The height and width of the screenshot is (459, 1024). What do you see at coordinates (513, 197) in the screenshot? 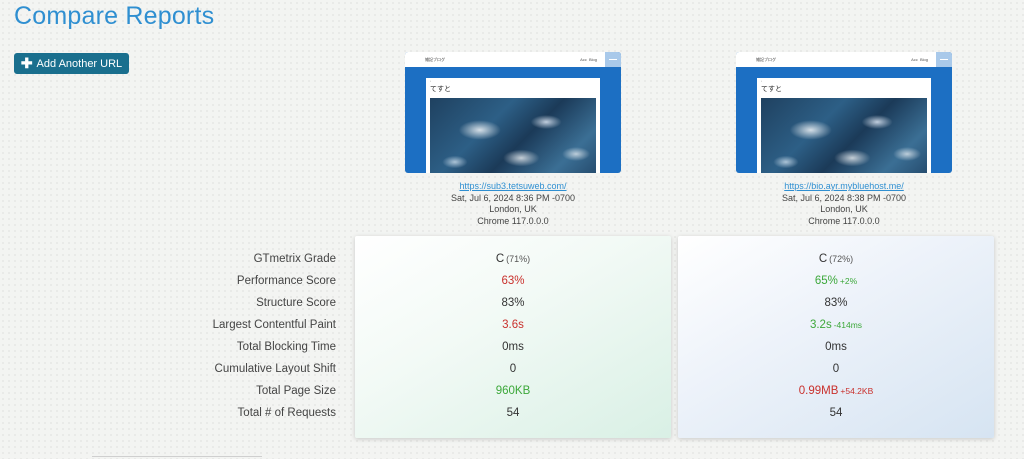
I see `report-1-date: Sat, Jul 6, 2024 8:36 PM -0700` at bounding box center [513, 197].